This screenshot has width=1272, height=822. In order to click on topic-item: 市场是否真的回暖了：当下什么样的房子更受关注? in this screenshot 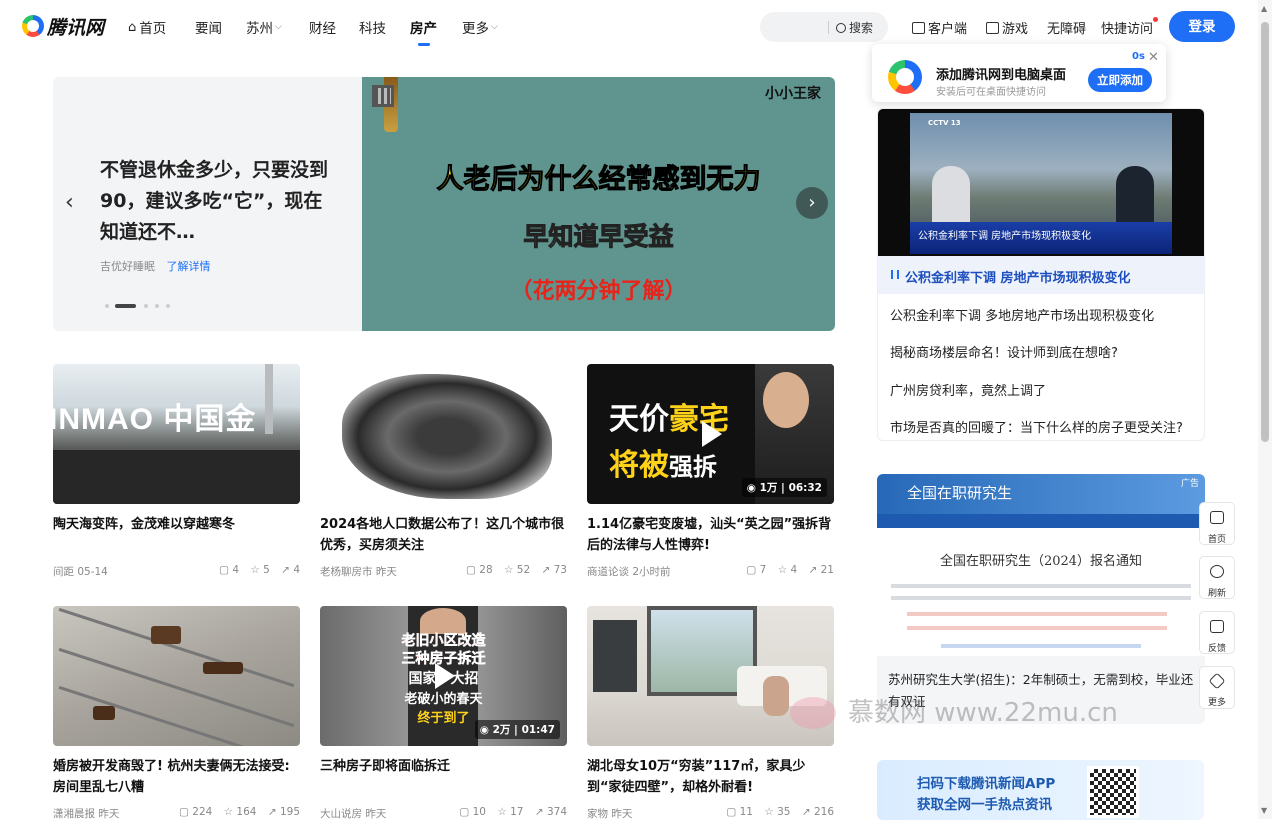, I will do `click(1036, 426)`.